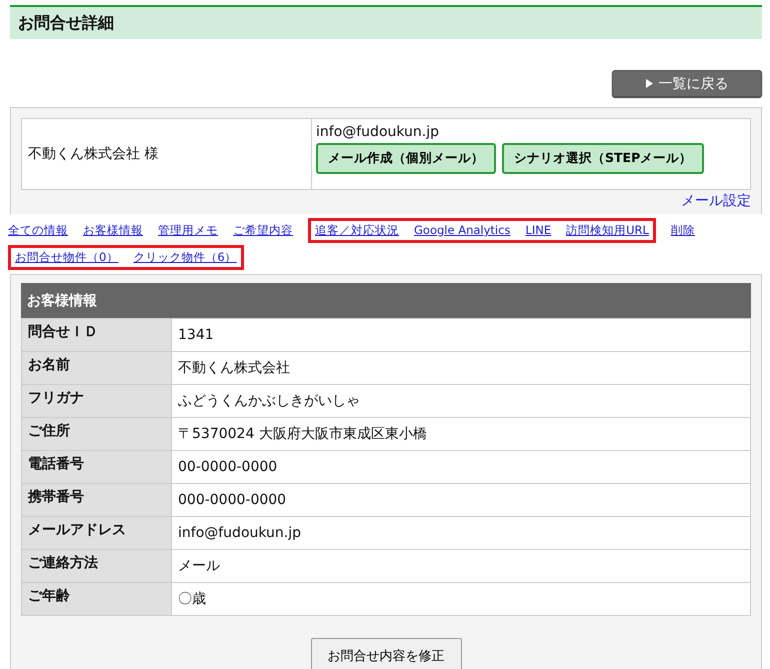 Image resolution: width=770 pixels, height=669 pixels. What do you see at coordinates (461, 367) in the screenshot?
I see `field-value: 不動くん株式会社` at bounding box center [461, 367].